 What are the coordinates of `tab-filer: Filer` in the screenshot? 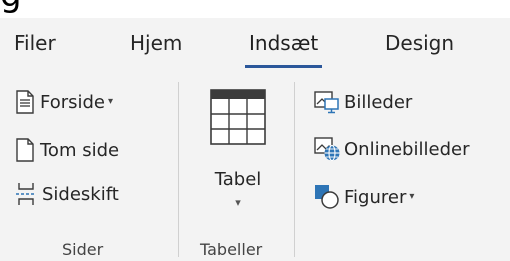 It's located at (35, 43).